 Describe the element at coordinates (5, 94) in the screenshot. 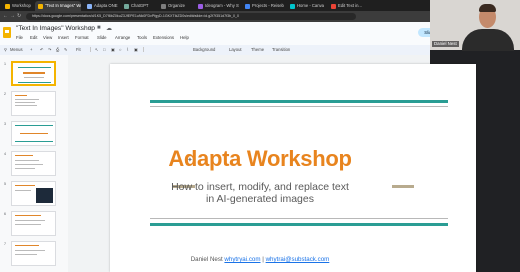

I see `slide-number: 2` at that location.